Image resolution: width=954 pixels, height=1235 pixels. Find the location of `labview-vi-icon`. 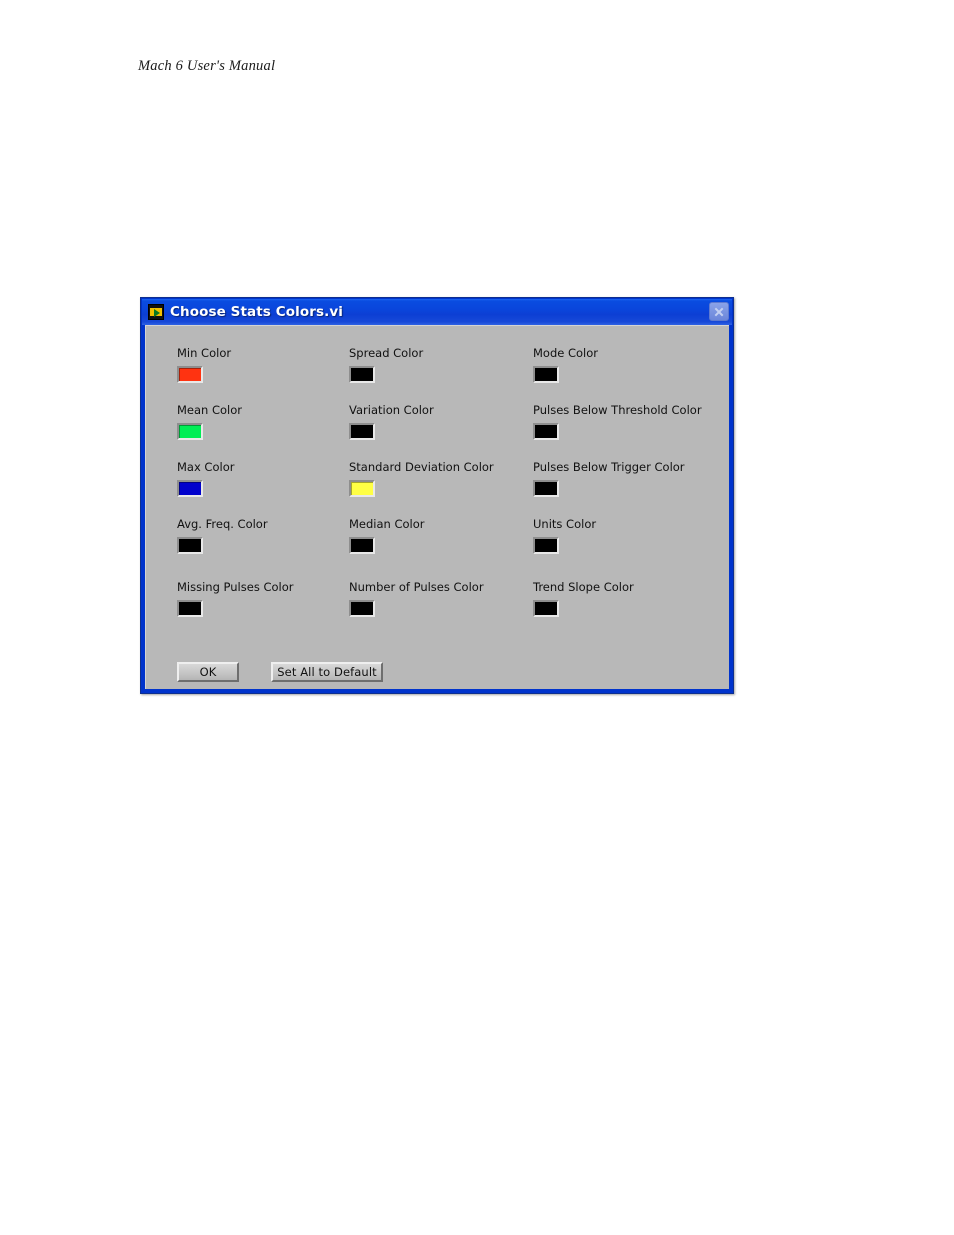

labview-vi-icon is located at coordinates (156, 312).